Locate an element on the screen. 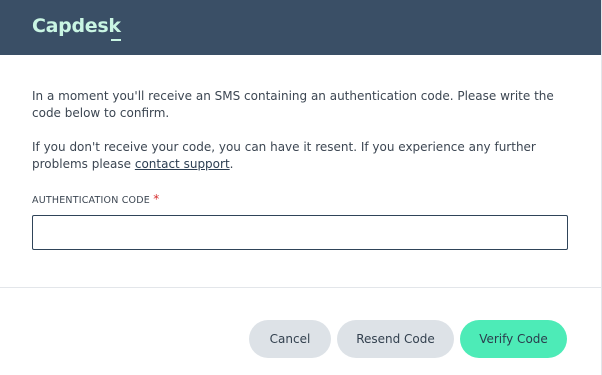 This screenshot has height=375, width=602. header-bar: Capdesk is located at coordinates (300, 27).